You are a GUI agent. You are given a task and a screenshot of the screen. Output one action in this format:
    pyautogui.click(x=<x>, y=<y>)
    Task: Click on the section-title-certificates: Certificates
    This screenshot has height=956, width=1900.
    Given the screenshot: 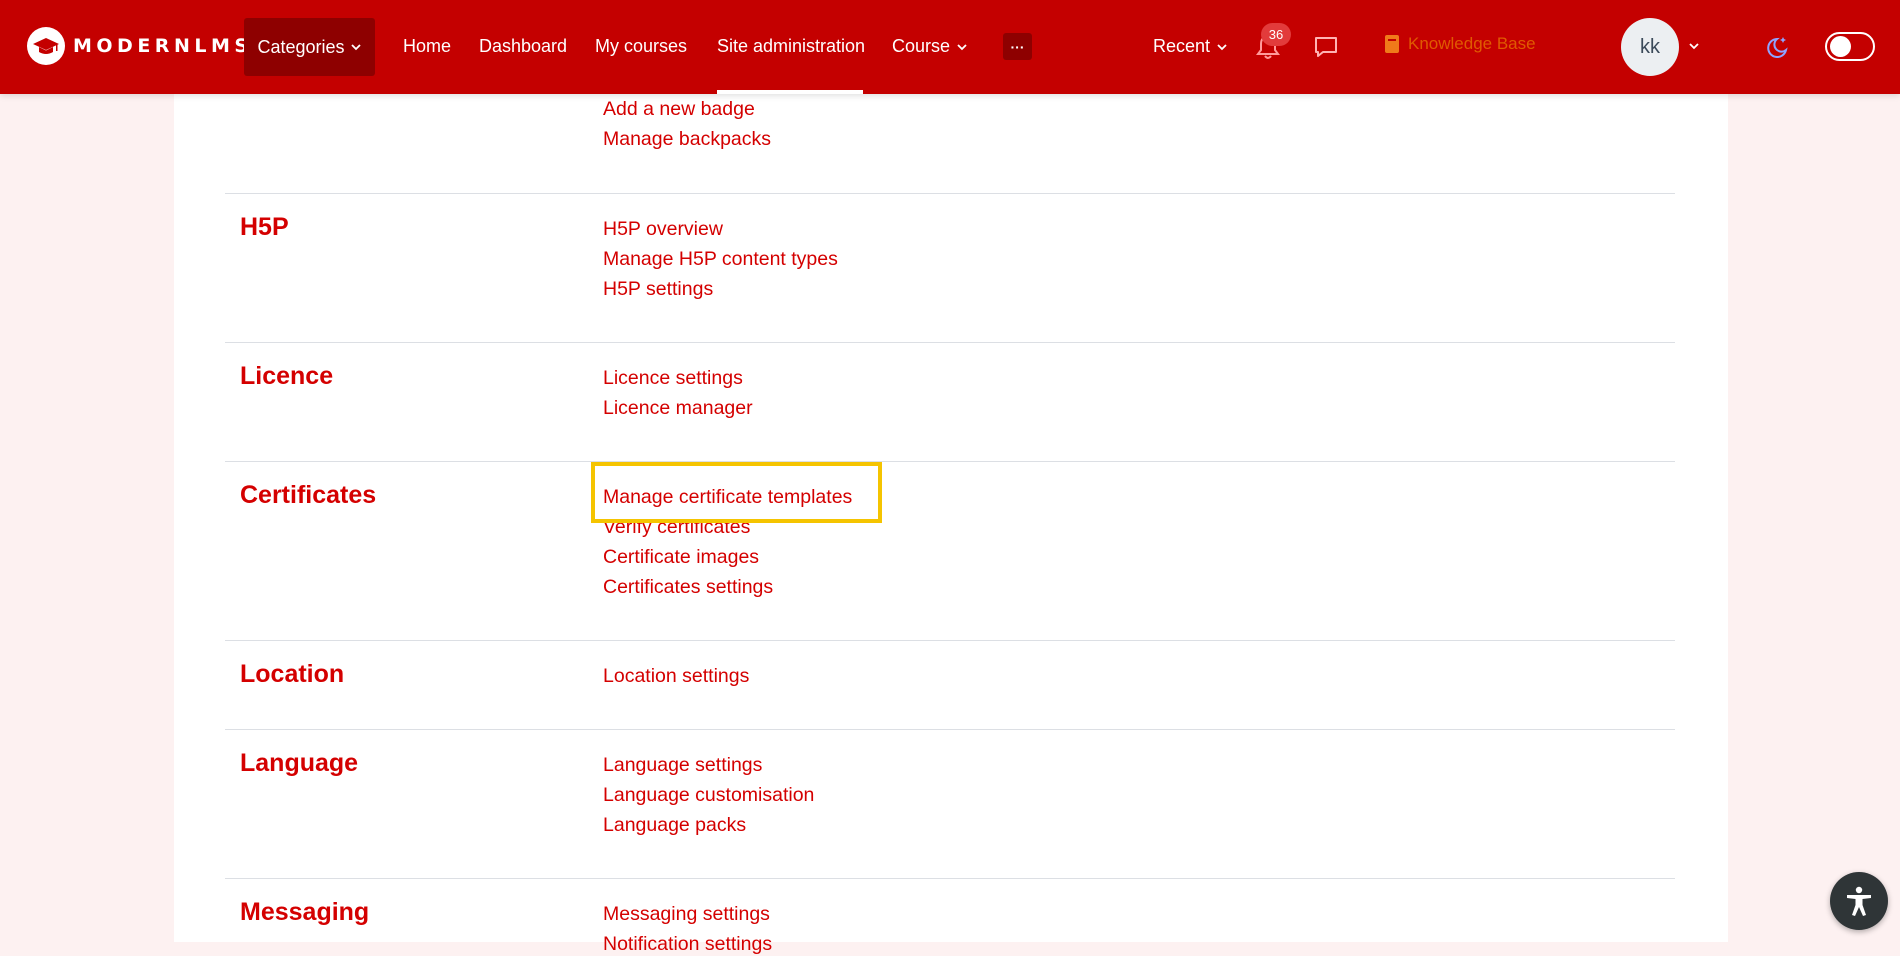 What is the action you would take?
    pyautogui.click(x=308, y=495)
    